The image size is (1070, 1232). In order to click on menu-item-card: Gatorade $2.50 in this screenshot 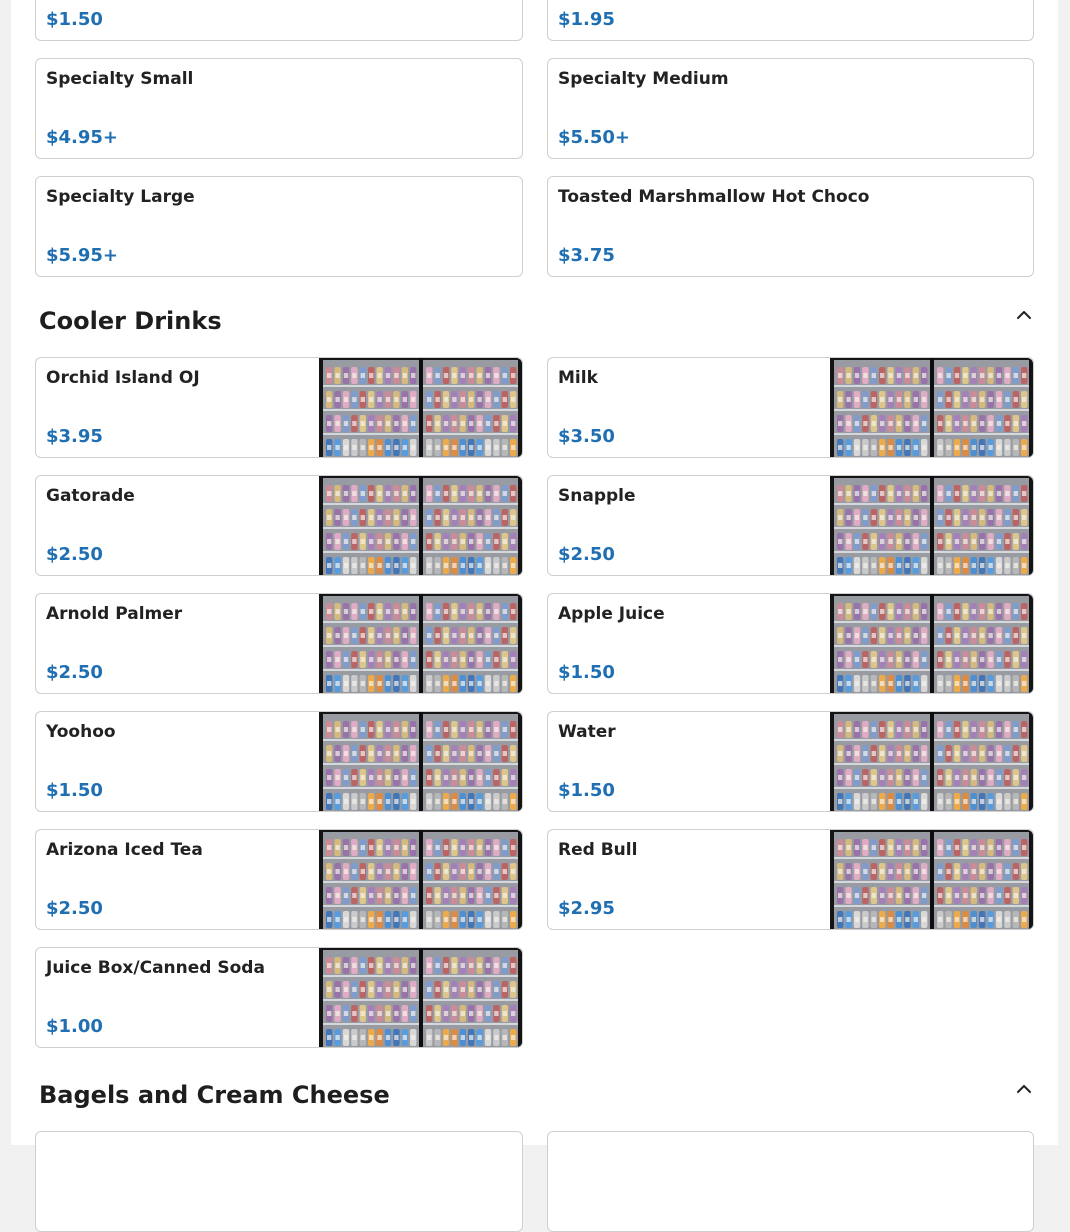, I will do `click(279, 525)`.